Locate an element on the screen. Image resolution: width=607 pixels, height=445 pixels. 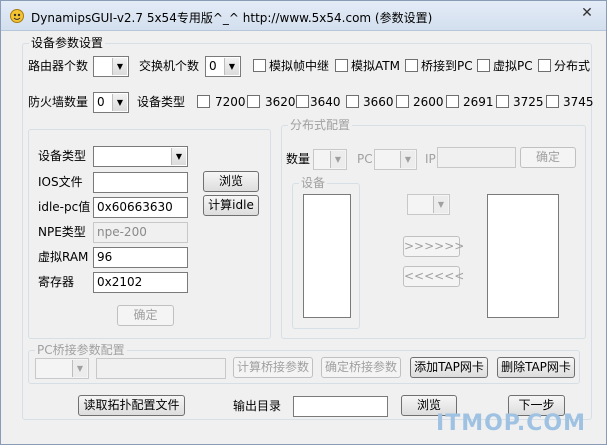
dist-add-button: >>>>>> is located at coordinates (433, 246).